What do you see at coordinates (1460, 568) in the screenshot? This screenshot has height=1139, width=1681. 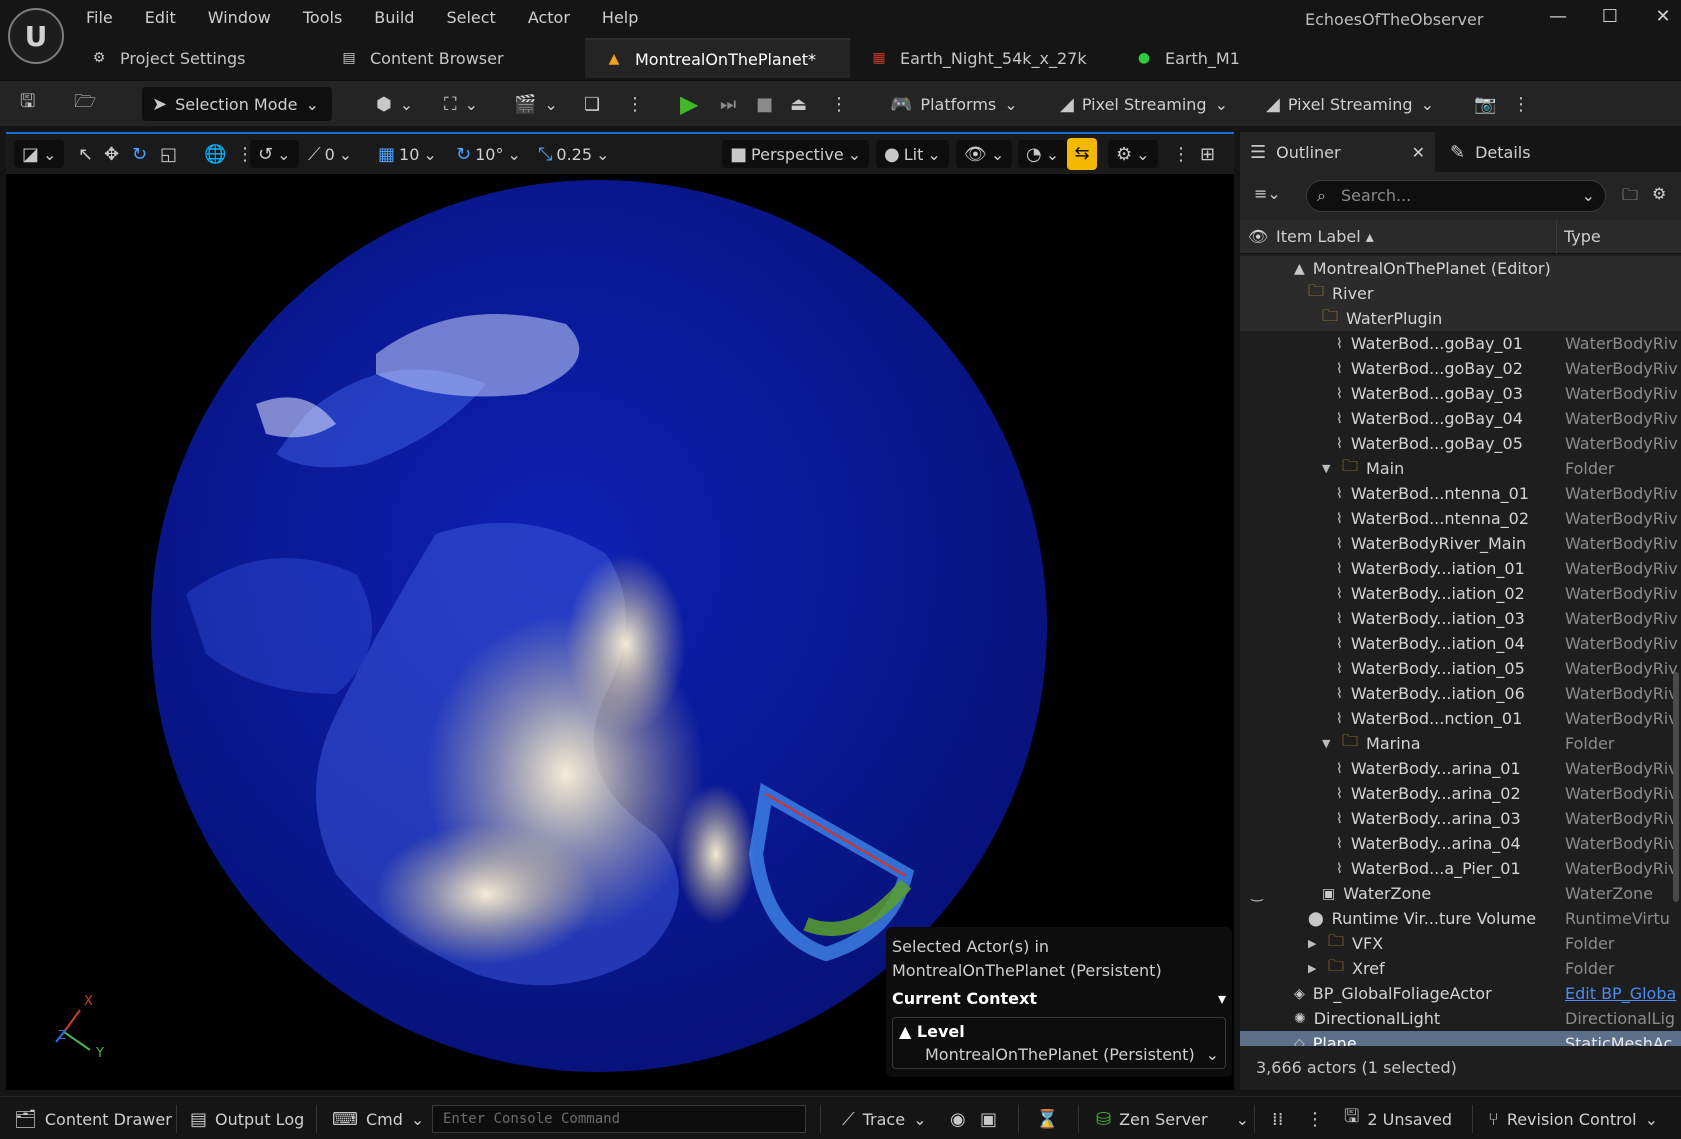 I see `outliner-row: ⌇ WaterBody...iation_01 WaterBodyRiv` at bounding box center [1460, 568].